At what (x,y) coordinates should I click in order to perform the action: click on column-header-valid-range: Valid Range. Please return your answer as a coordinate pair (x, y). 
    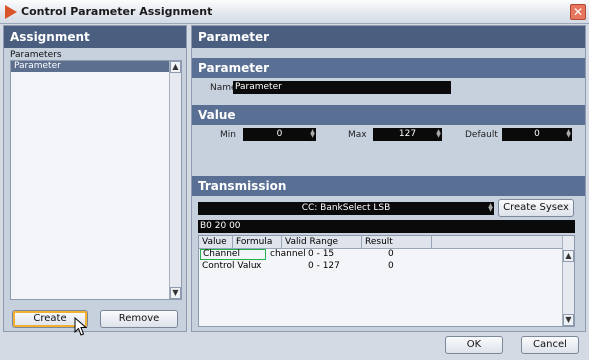
    Looking at the image, I should click on (322, 242).